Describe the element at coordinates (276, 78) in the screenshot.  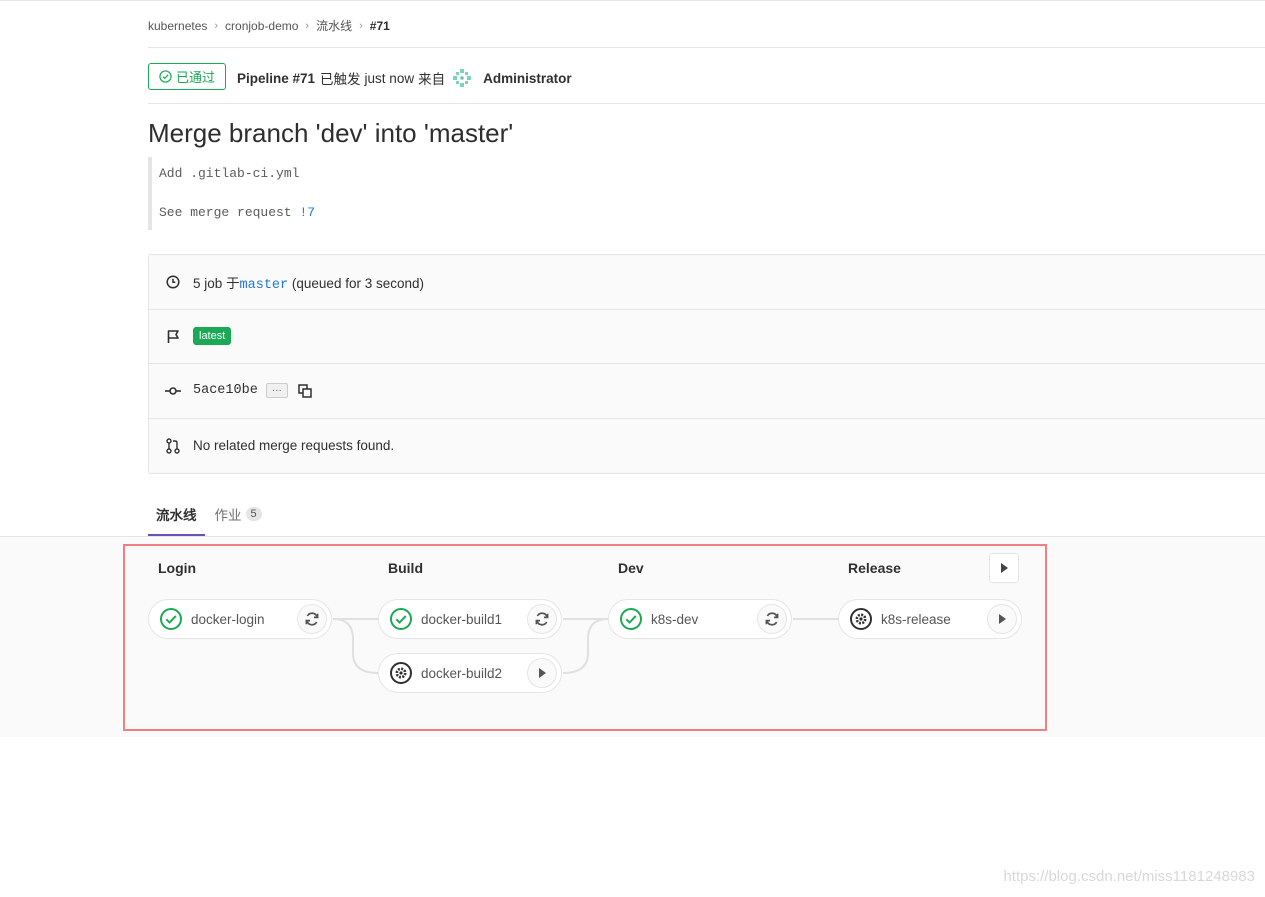
I see `pipeline-id: Pipeline #71` at that location.